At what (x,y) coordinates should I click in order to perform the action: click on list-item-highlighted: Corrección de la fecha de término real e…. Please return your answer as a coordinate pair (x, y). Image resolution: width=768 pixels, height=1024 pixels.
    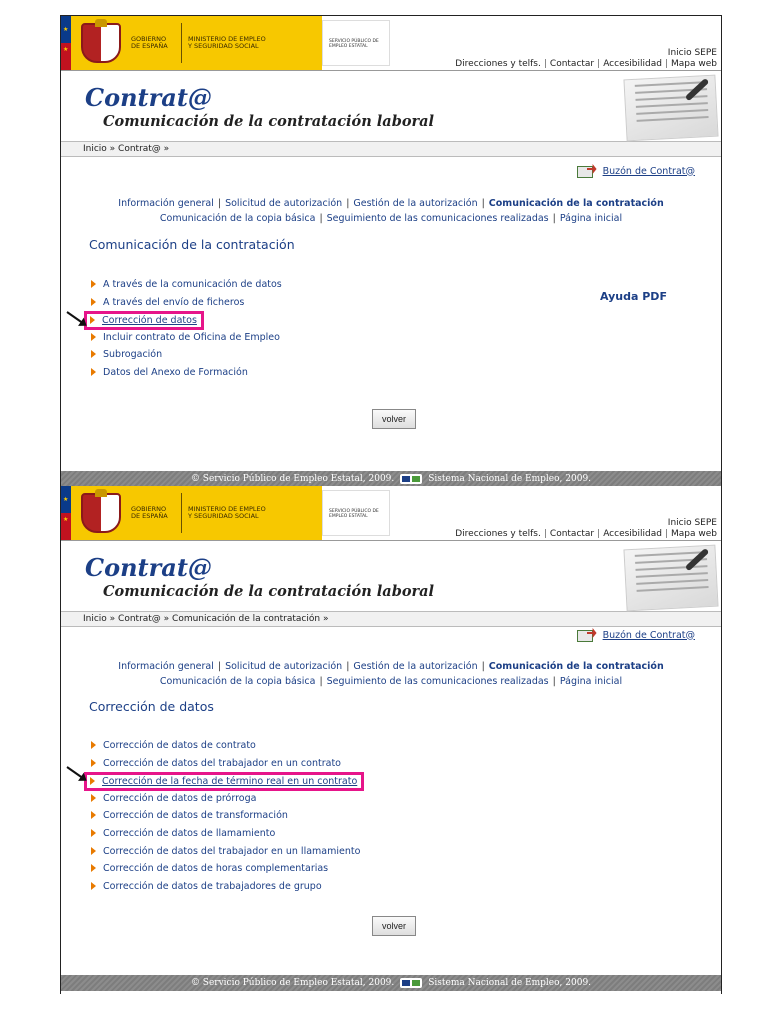
    Looking at the image, I should click on (224, 782).